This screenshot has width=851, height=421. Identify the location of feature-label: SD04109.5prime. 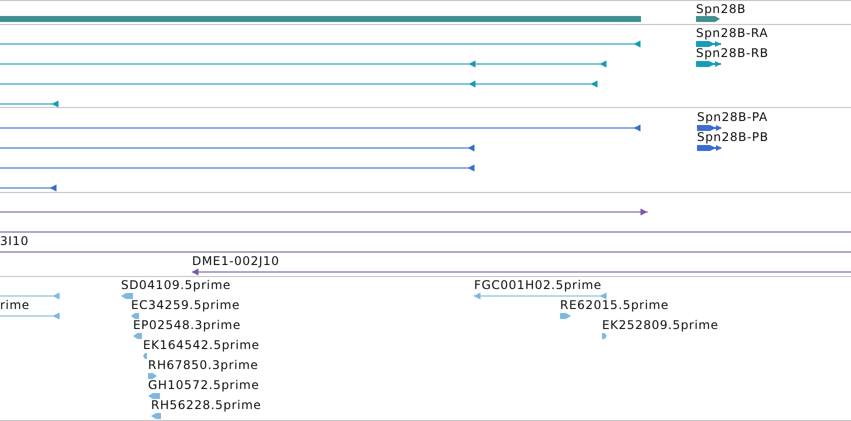
(176, 285).